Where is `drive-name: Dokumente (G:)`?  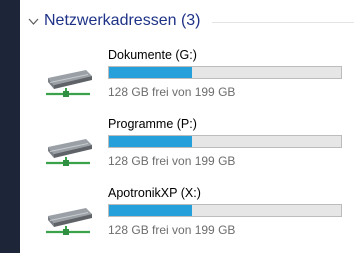
drive-name: Dokumente (G:) is located at coordinates (152, 55).